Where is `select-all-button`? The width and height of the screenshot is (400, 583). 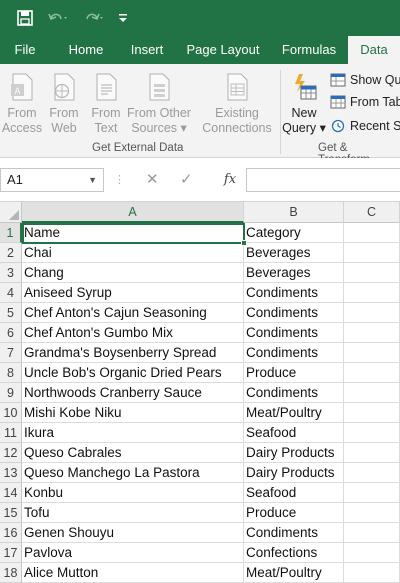 select-all-button is located at coordinates (11, 212).